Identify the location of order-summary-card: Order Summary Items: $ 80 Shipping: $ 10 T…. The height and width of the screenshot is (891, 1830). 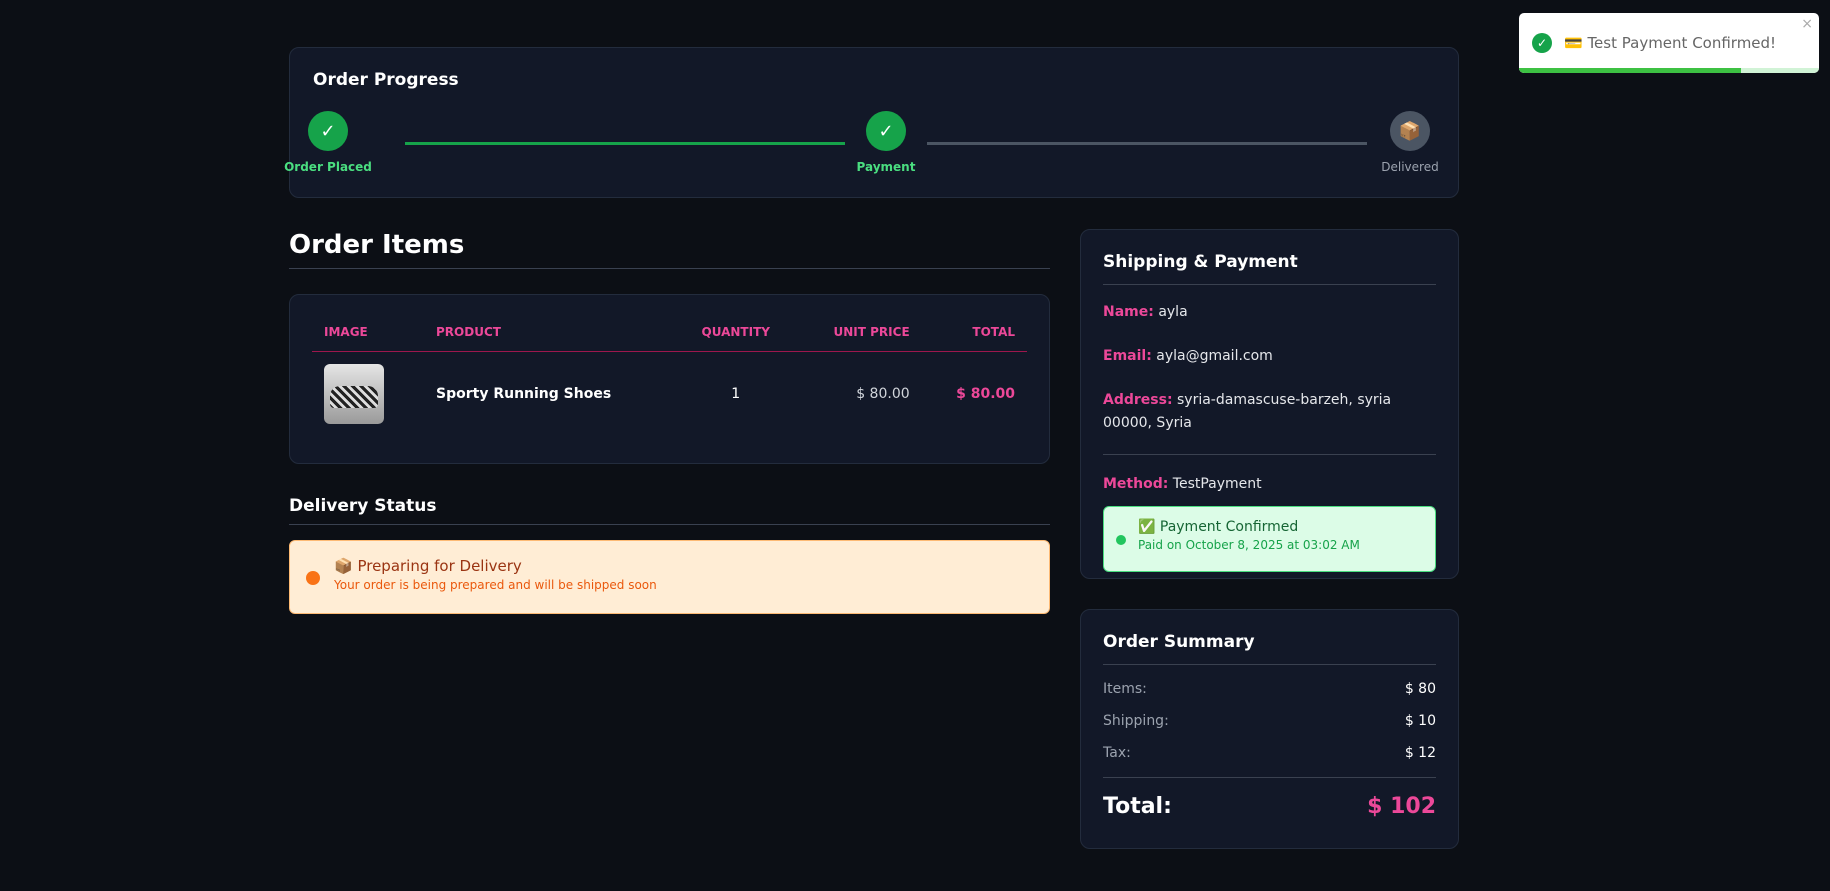
(1269, 729).